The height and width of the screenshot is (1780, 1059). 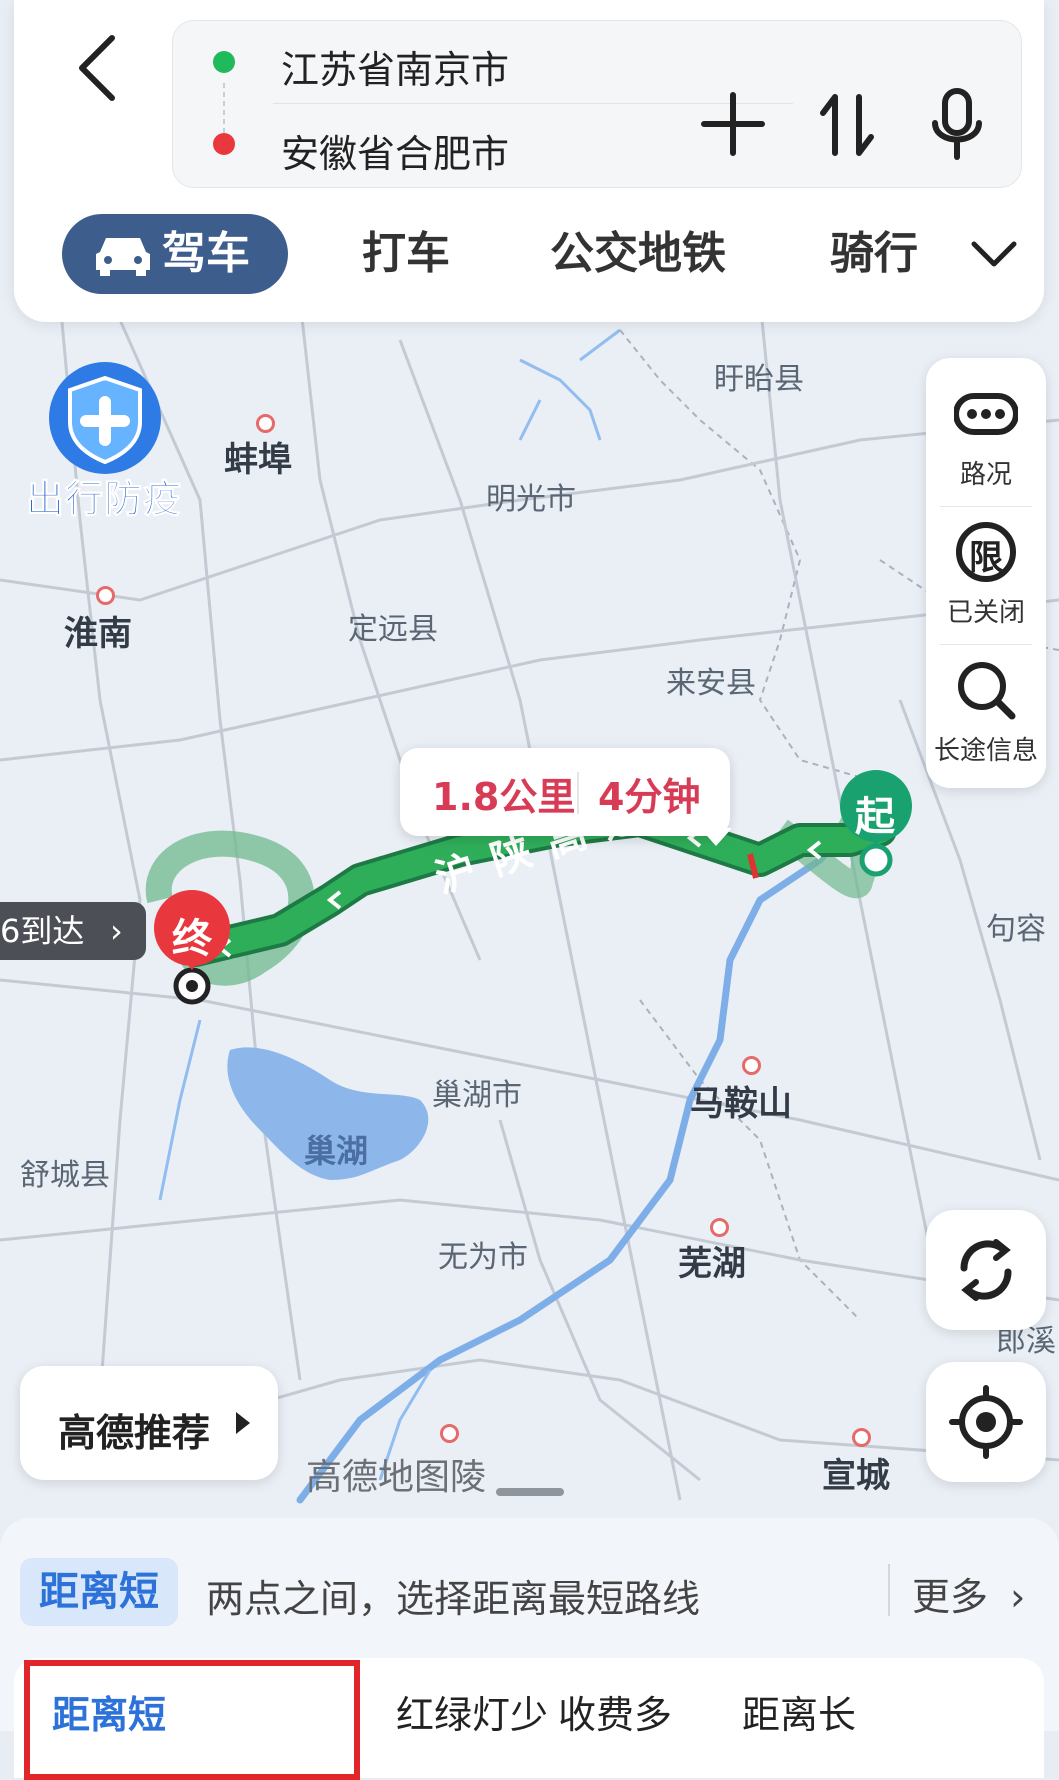 I want to click on traffic-icon, so click(x=986, y=414).